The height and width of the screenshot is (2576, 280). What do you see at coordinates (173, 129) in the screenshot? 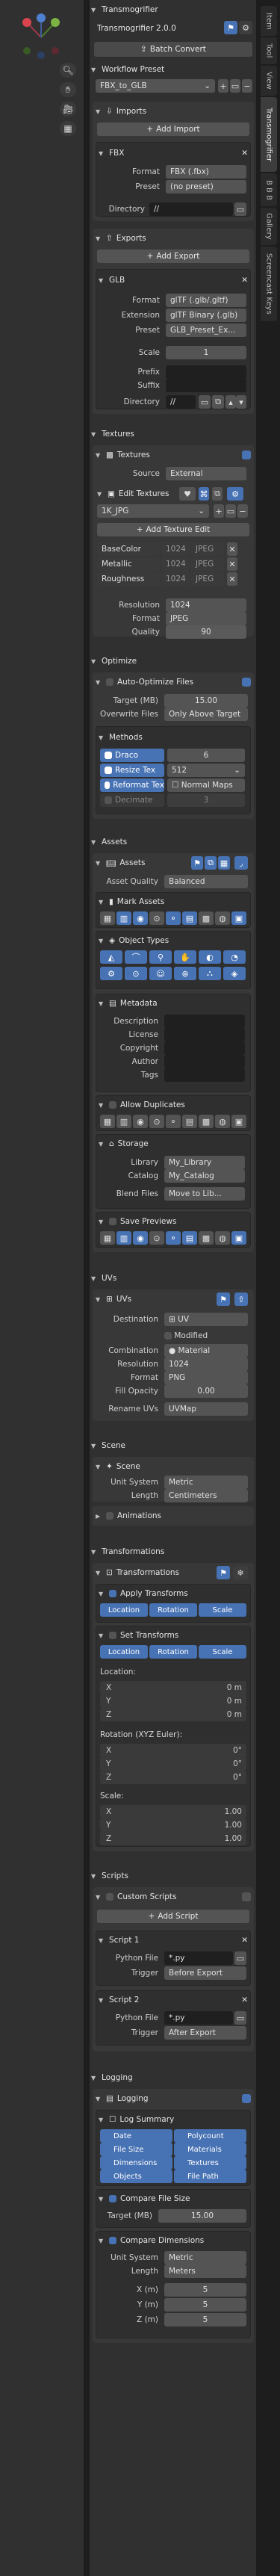
I see `add-import-button: + Add Import` at bounding box center [173, 129].